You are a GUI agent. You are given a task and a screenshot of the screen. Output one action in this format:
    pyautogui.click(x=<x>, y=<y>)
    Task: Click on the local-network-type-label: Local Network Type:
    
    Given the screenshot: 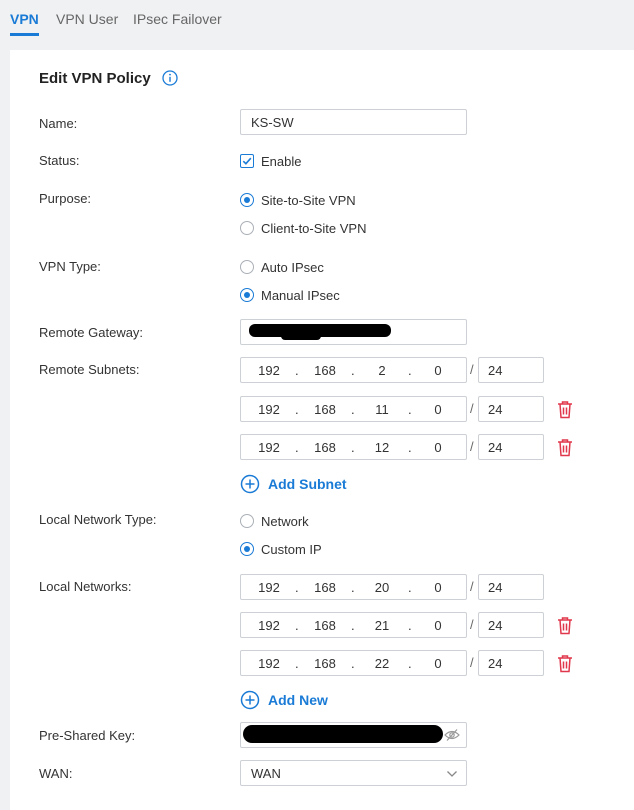 What is the action you would take?
    pyautogui.click(x=98, y=519)
    